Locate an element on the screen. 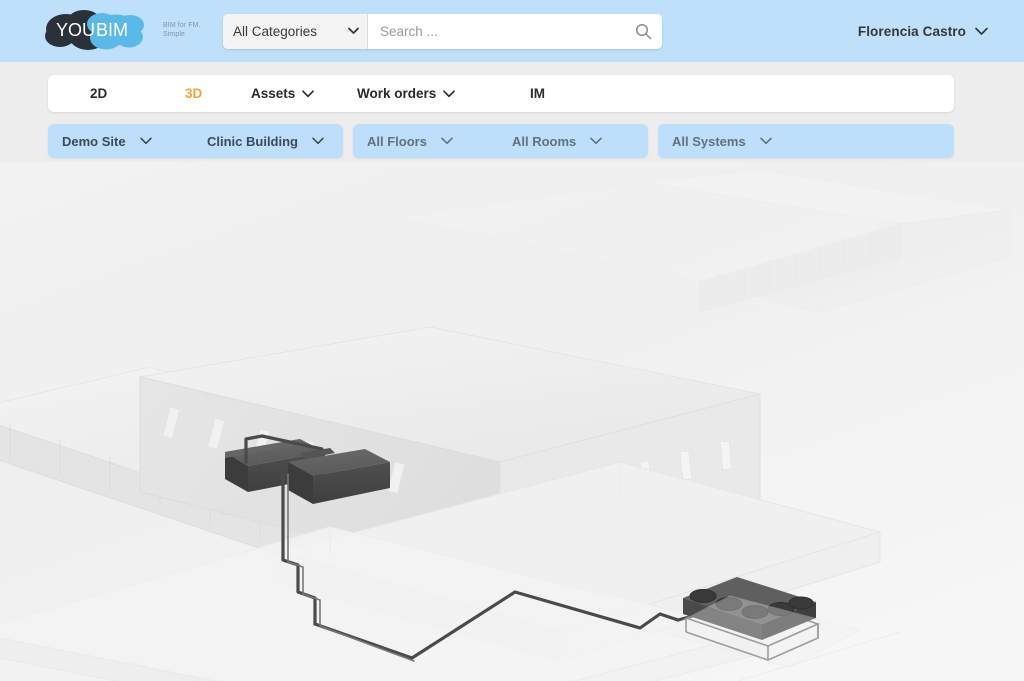  tab-3d-label: 3D is located at coordinates (194, 93).